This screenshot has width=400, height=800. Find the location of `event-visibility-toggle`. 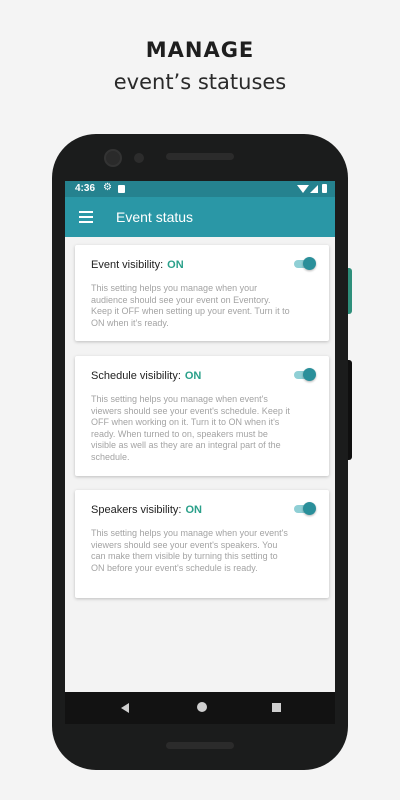

event-visibility-toggle is located at coordinates (305, 264).